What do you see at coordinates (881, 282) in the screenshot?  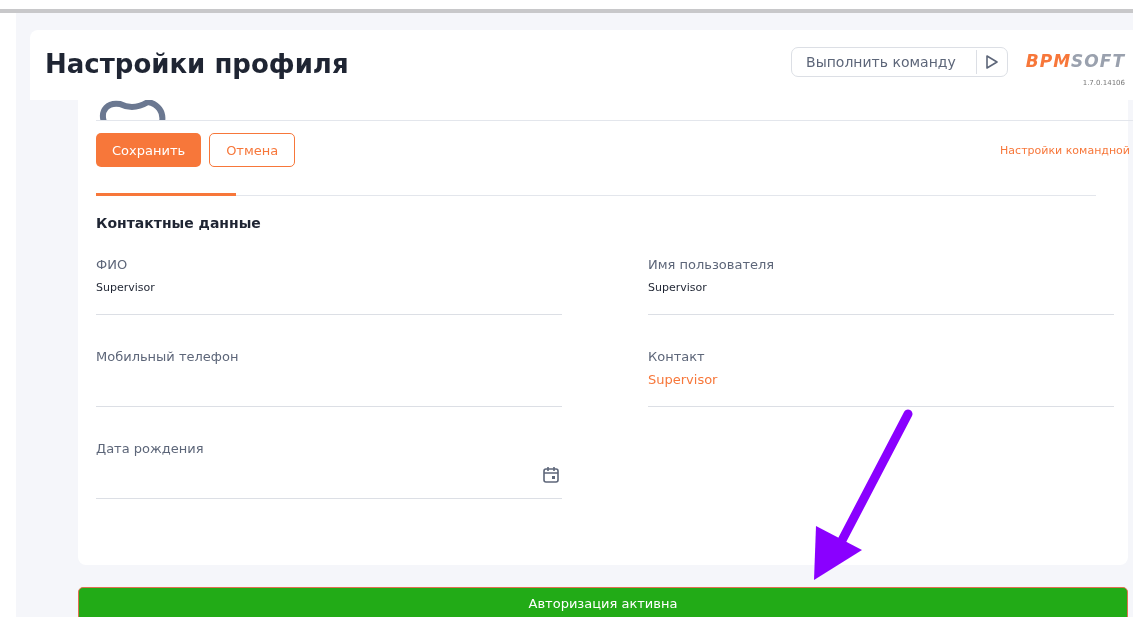 I see `form-field: Имя пользователя Supervisor` at bounding box center [881, 282].